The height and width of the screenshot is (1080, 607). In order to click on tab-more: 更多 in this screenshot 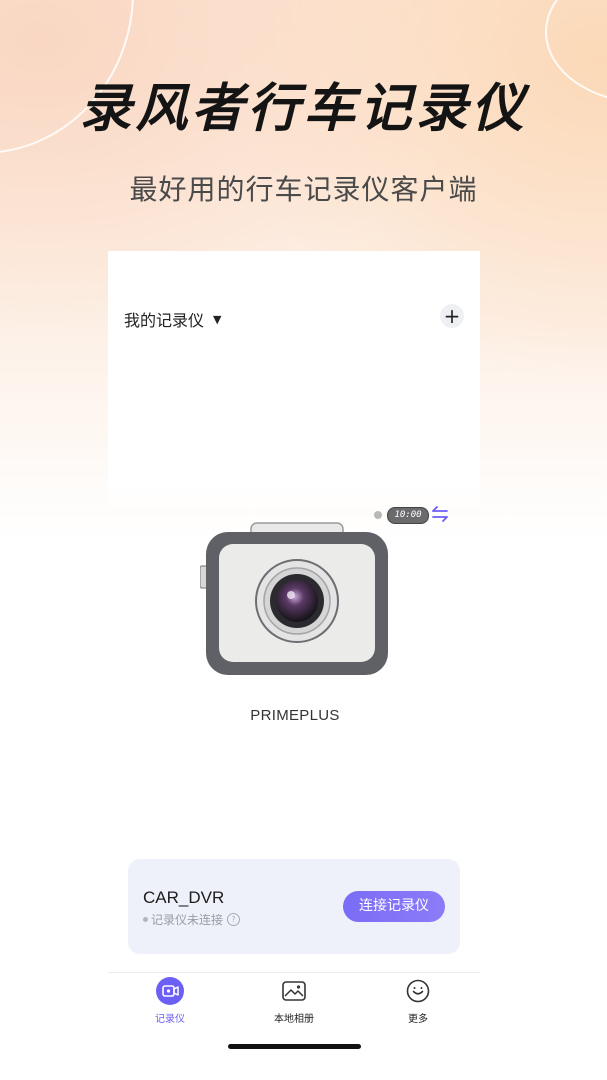, I will do `click(418, 1000)`.